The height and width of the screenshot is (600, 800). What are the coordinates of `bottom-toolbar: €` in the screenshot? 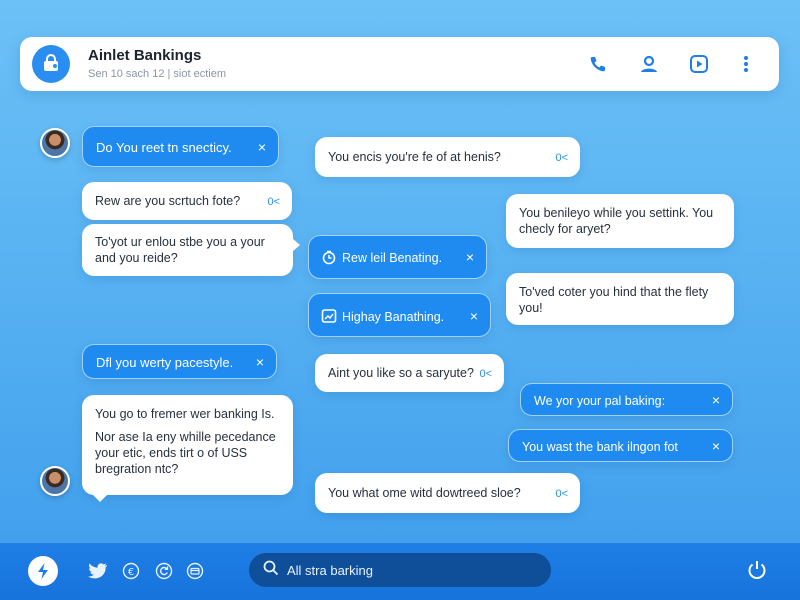 It's located at (400, 571).